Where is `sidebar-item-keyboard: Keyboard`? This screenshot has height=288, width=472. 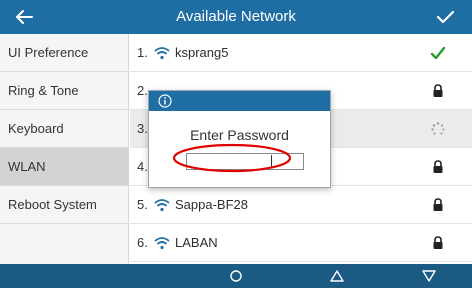 sidebar-item-keyboard: Keyboard is located at coordinates (64, 129).